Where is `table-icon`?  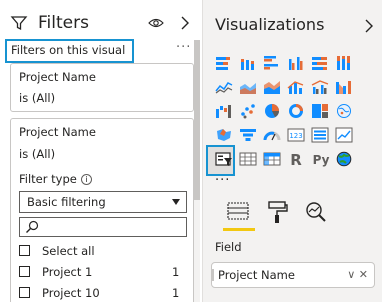
table-icon is located at coordinates (248, 159).